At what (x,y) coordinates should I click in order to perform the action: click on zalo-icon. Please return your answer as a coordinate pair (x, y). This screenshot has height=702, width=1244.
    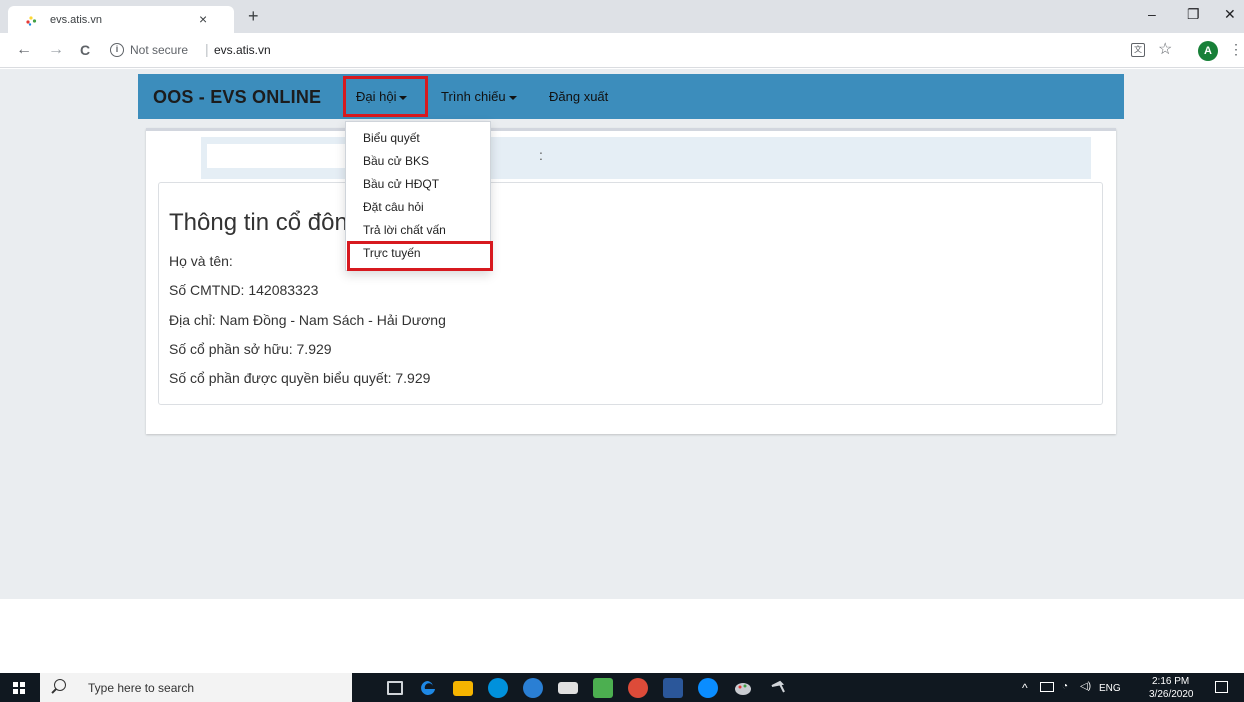
    Looking at the image, I should click on (708, 688).